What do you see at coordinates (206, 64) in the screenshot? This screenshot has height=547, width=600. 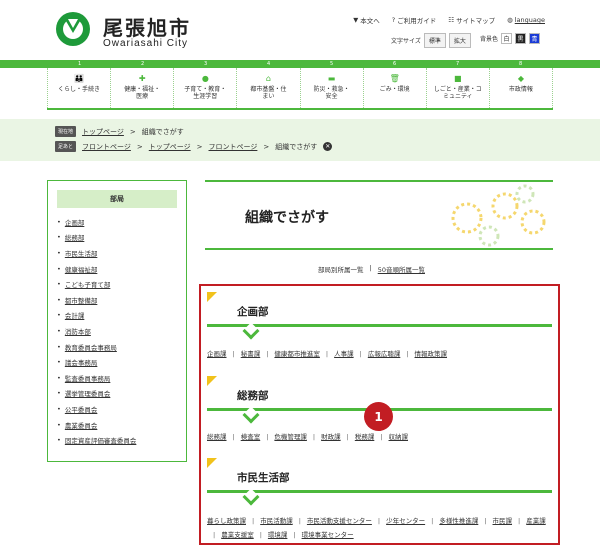 I see `nav-number: 3` at bounding box center [206, 64].